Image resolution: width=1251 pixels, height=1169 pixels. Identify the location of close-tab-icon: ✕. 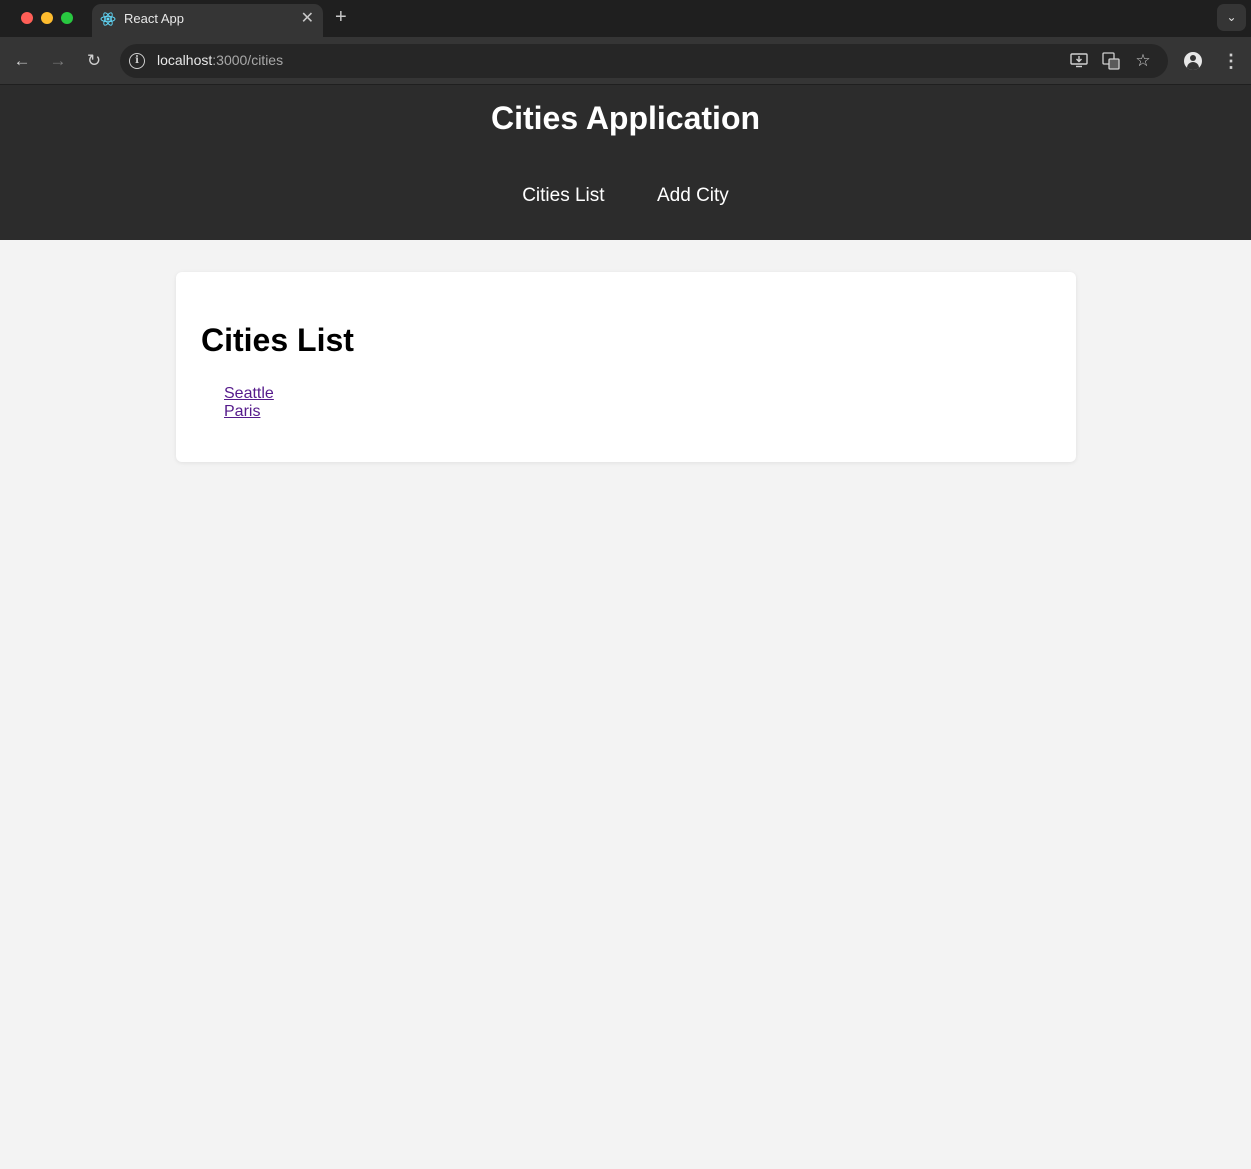
(307, 19).